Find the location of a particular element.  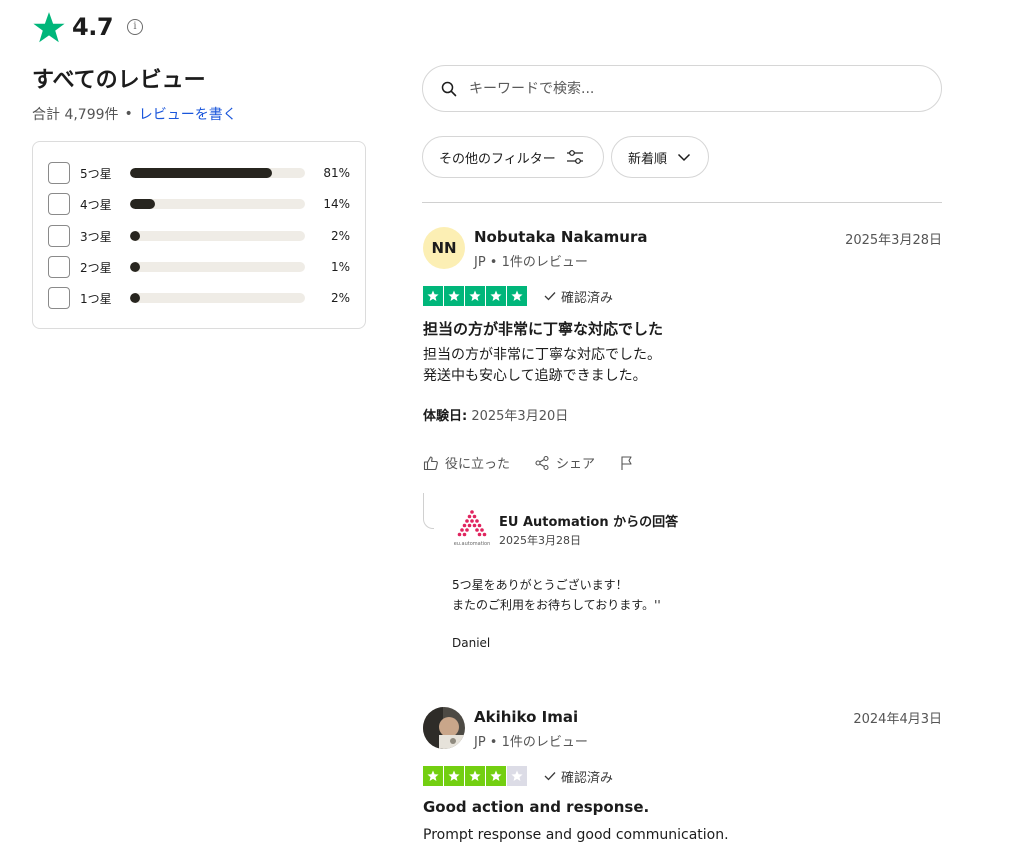

distribution-row-2: 2つ星 1% is located at coordinates (200, 267).